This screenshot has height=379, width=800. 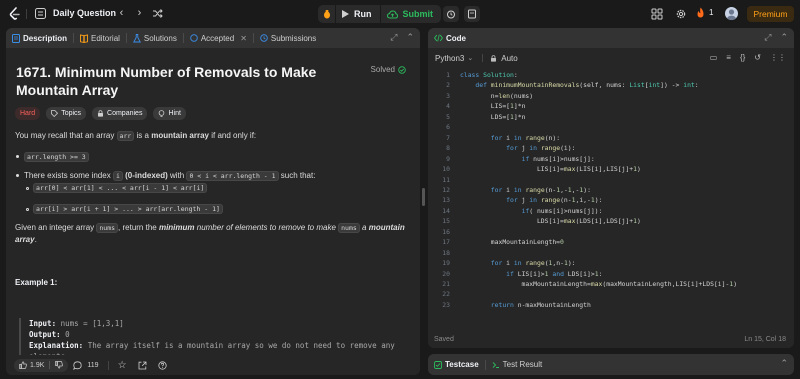 What do you see at coordinates (139, 13) in the screenshot?
I see `next-problem-icon: ›` at bounding box center [139, 13].